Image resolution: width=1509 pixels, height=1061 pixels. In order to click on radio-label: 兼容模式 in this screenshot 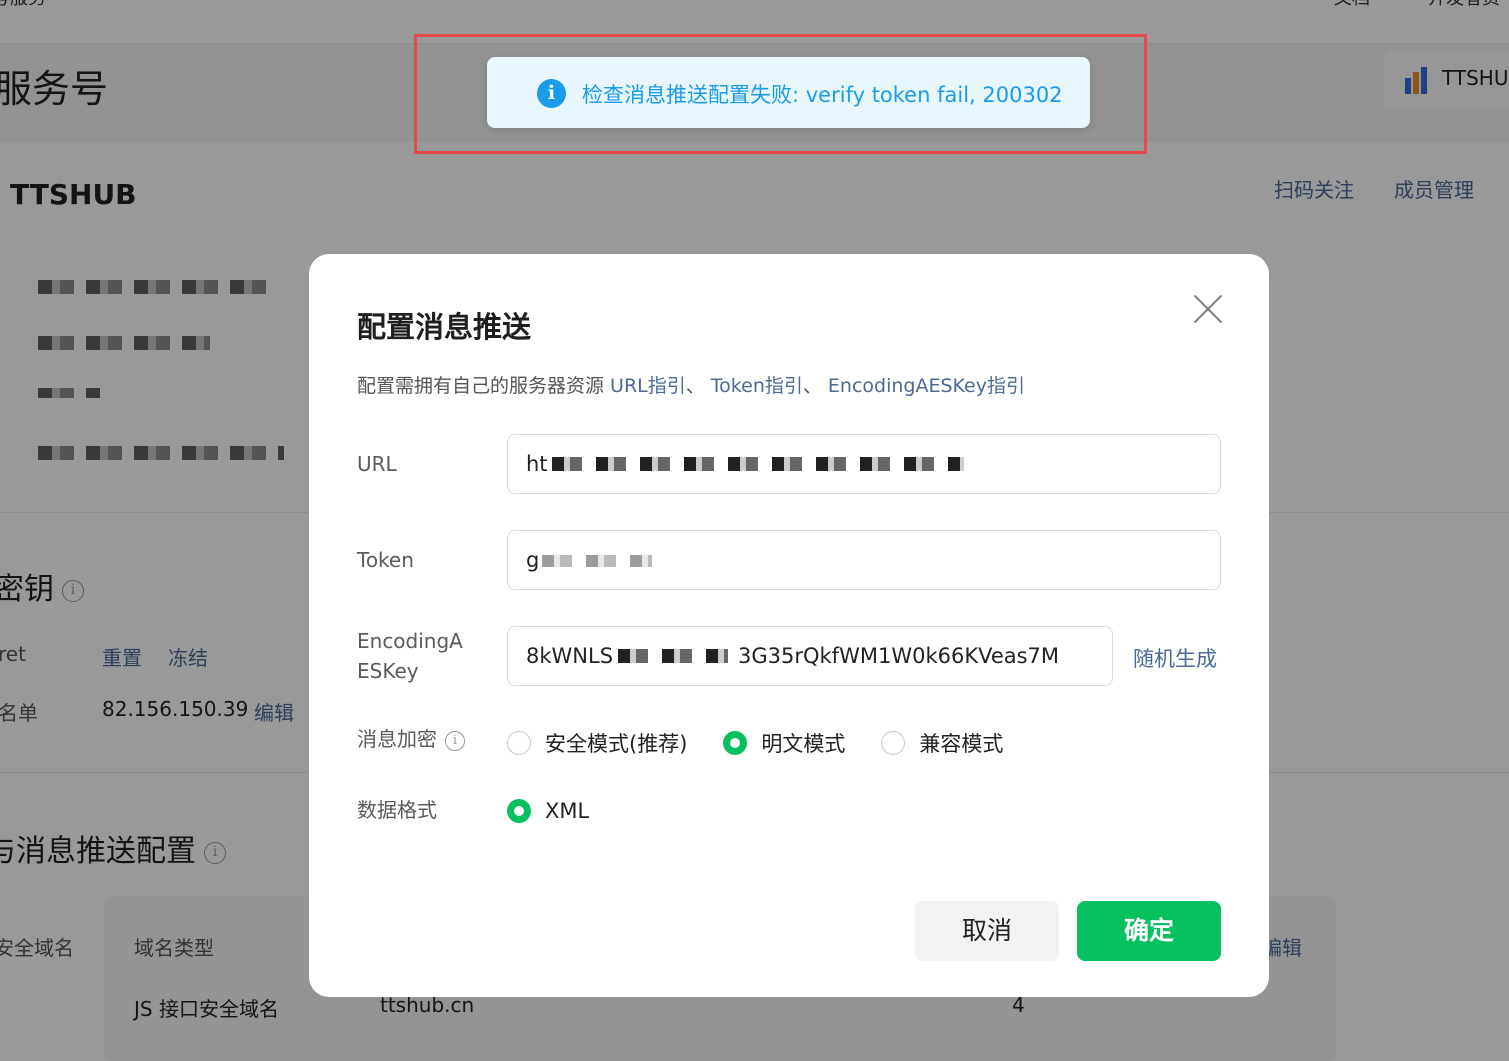, I will do `click(961, 744)`.